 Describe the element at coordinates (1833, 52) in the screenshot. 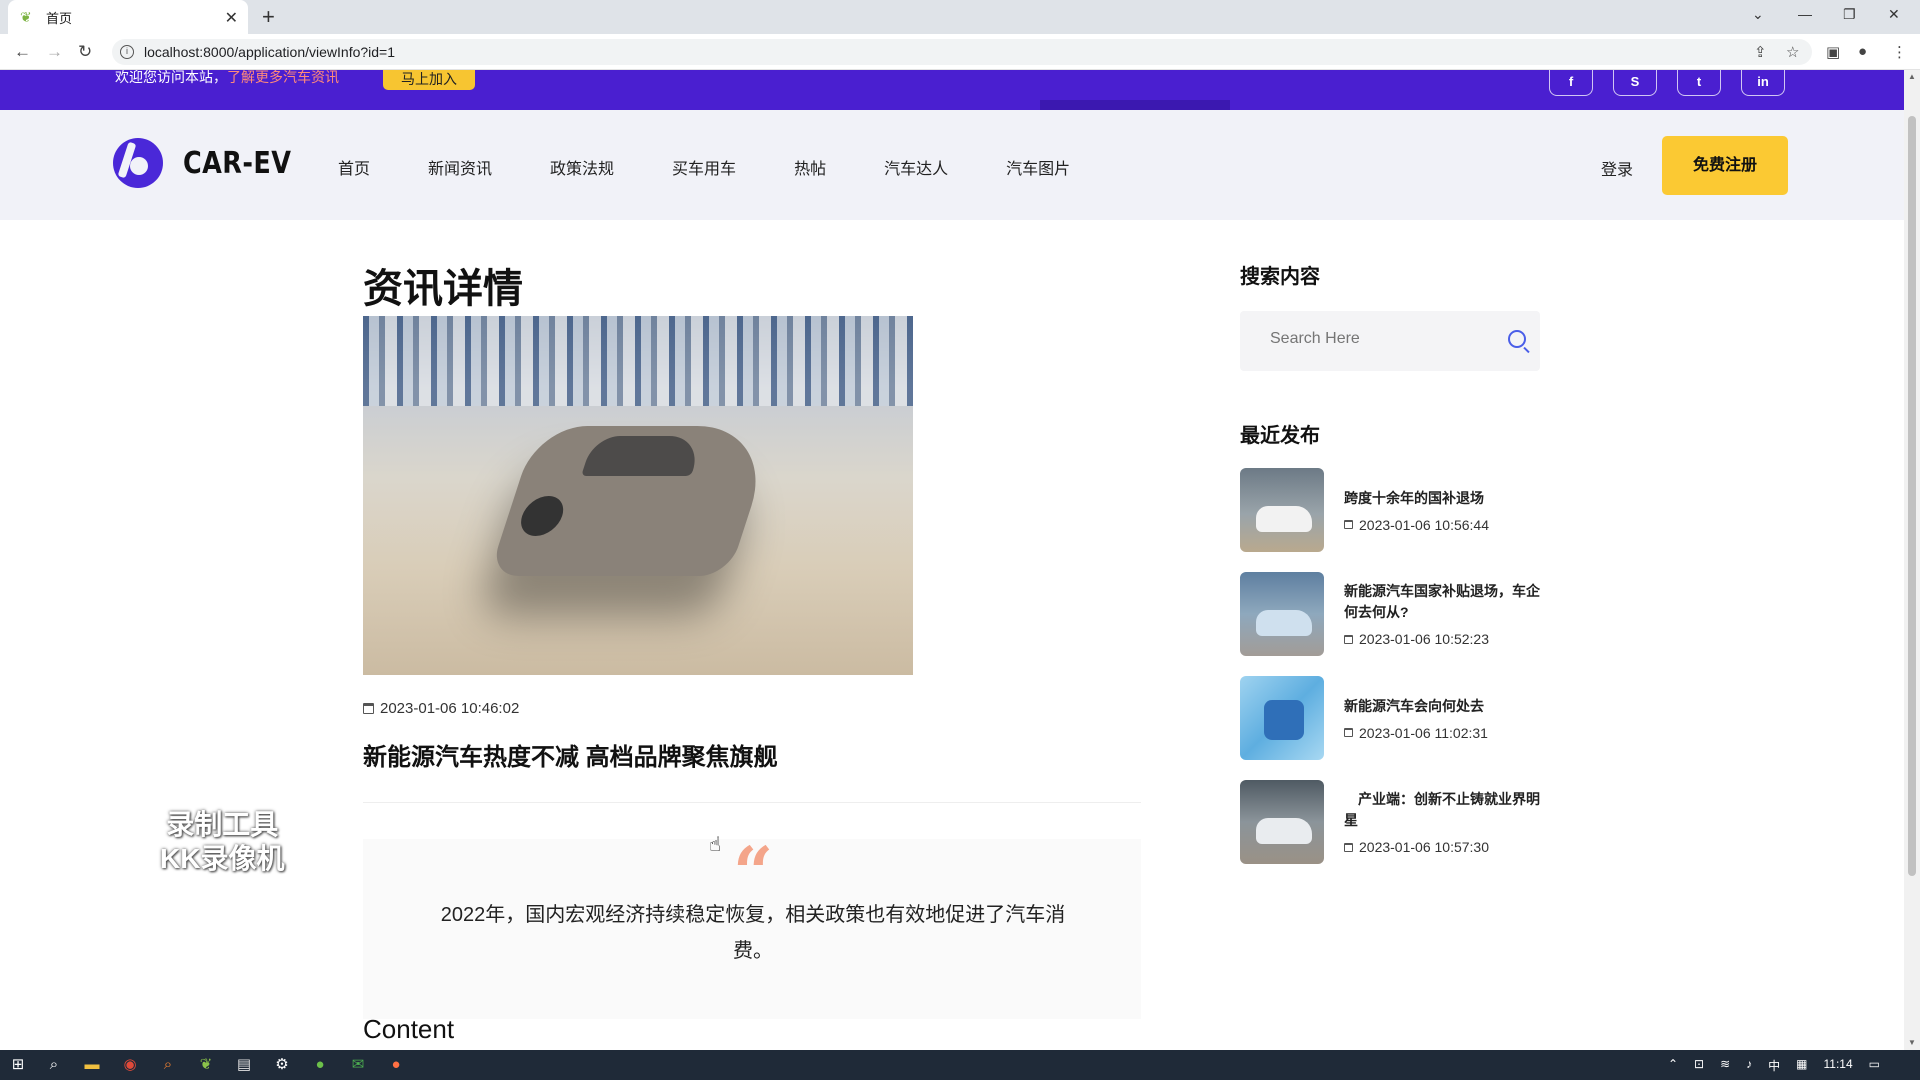

I see `side-panel-icon: ▣` at that location.